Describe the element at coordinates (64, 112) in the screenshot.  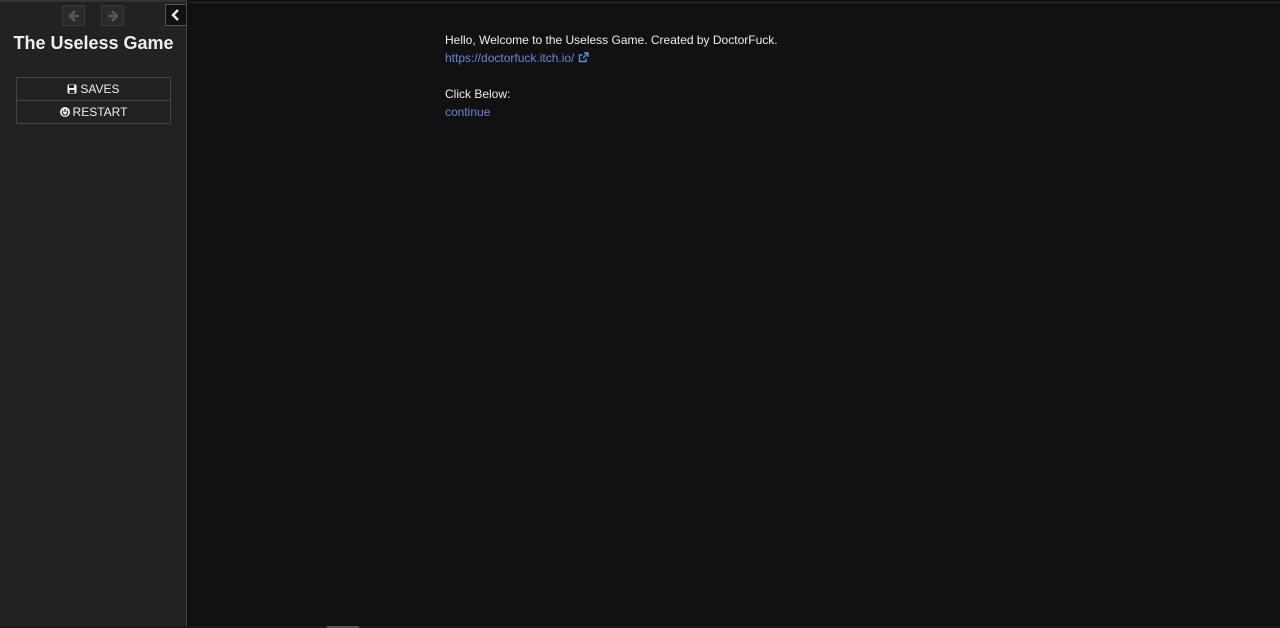
I see `power-icon` at that location.